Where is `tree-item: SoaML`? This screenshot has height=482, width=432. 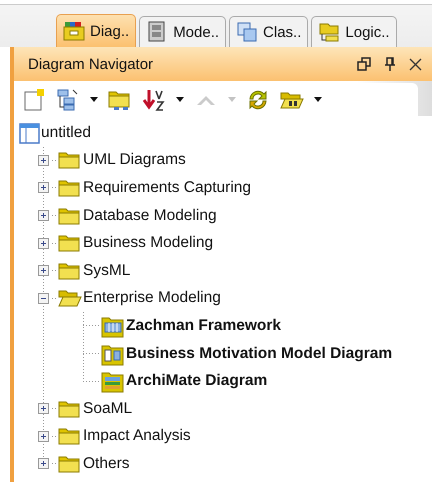
tree-item: SoaML is located at coordinates (107, 409).